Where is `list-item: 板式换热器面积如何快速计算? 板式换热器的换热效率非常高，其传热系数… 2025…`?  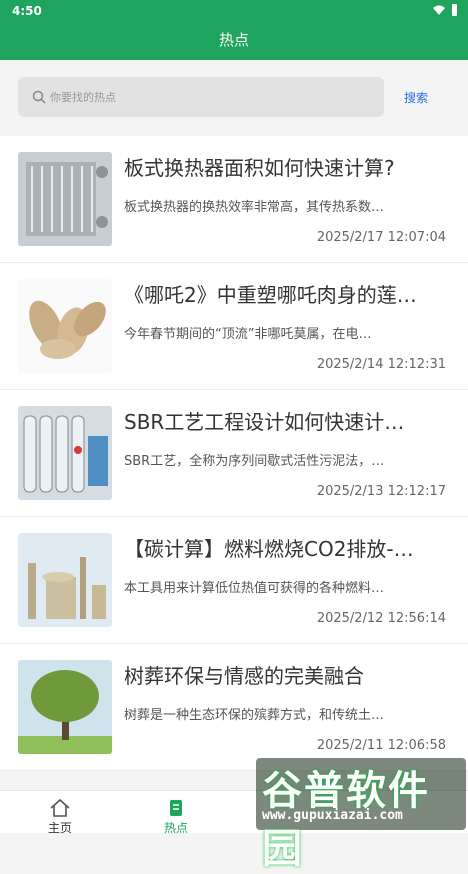
list-item: 板式换热器面积如何快速计算? 板式换热器的换热效率非常高，其传热系数… 2025… is located at coordinates (234, 199).